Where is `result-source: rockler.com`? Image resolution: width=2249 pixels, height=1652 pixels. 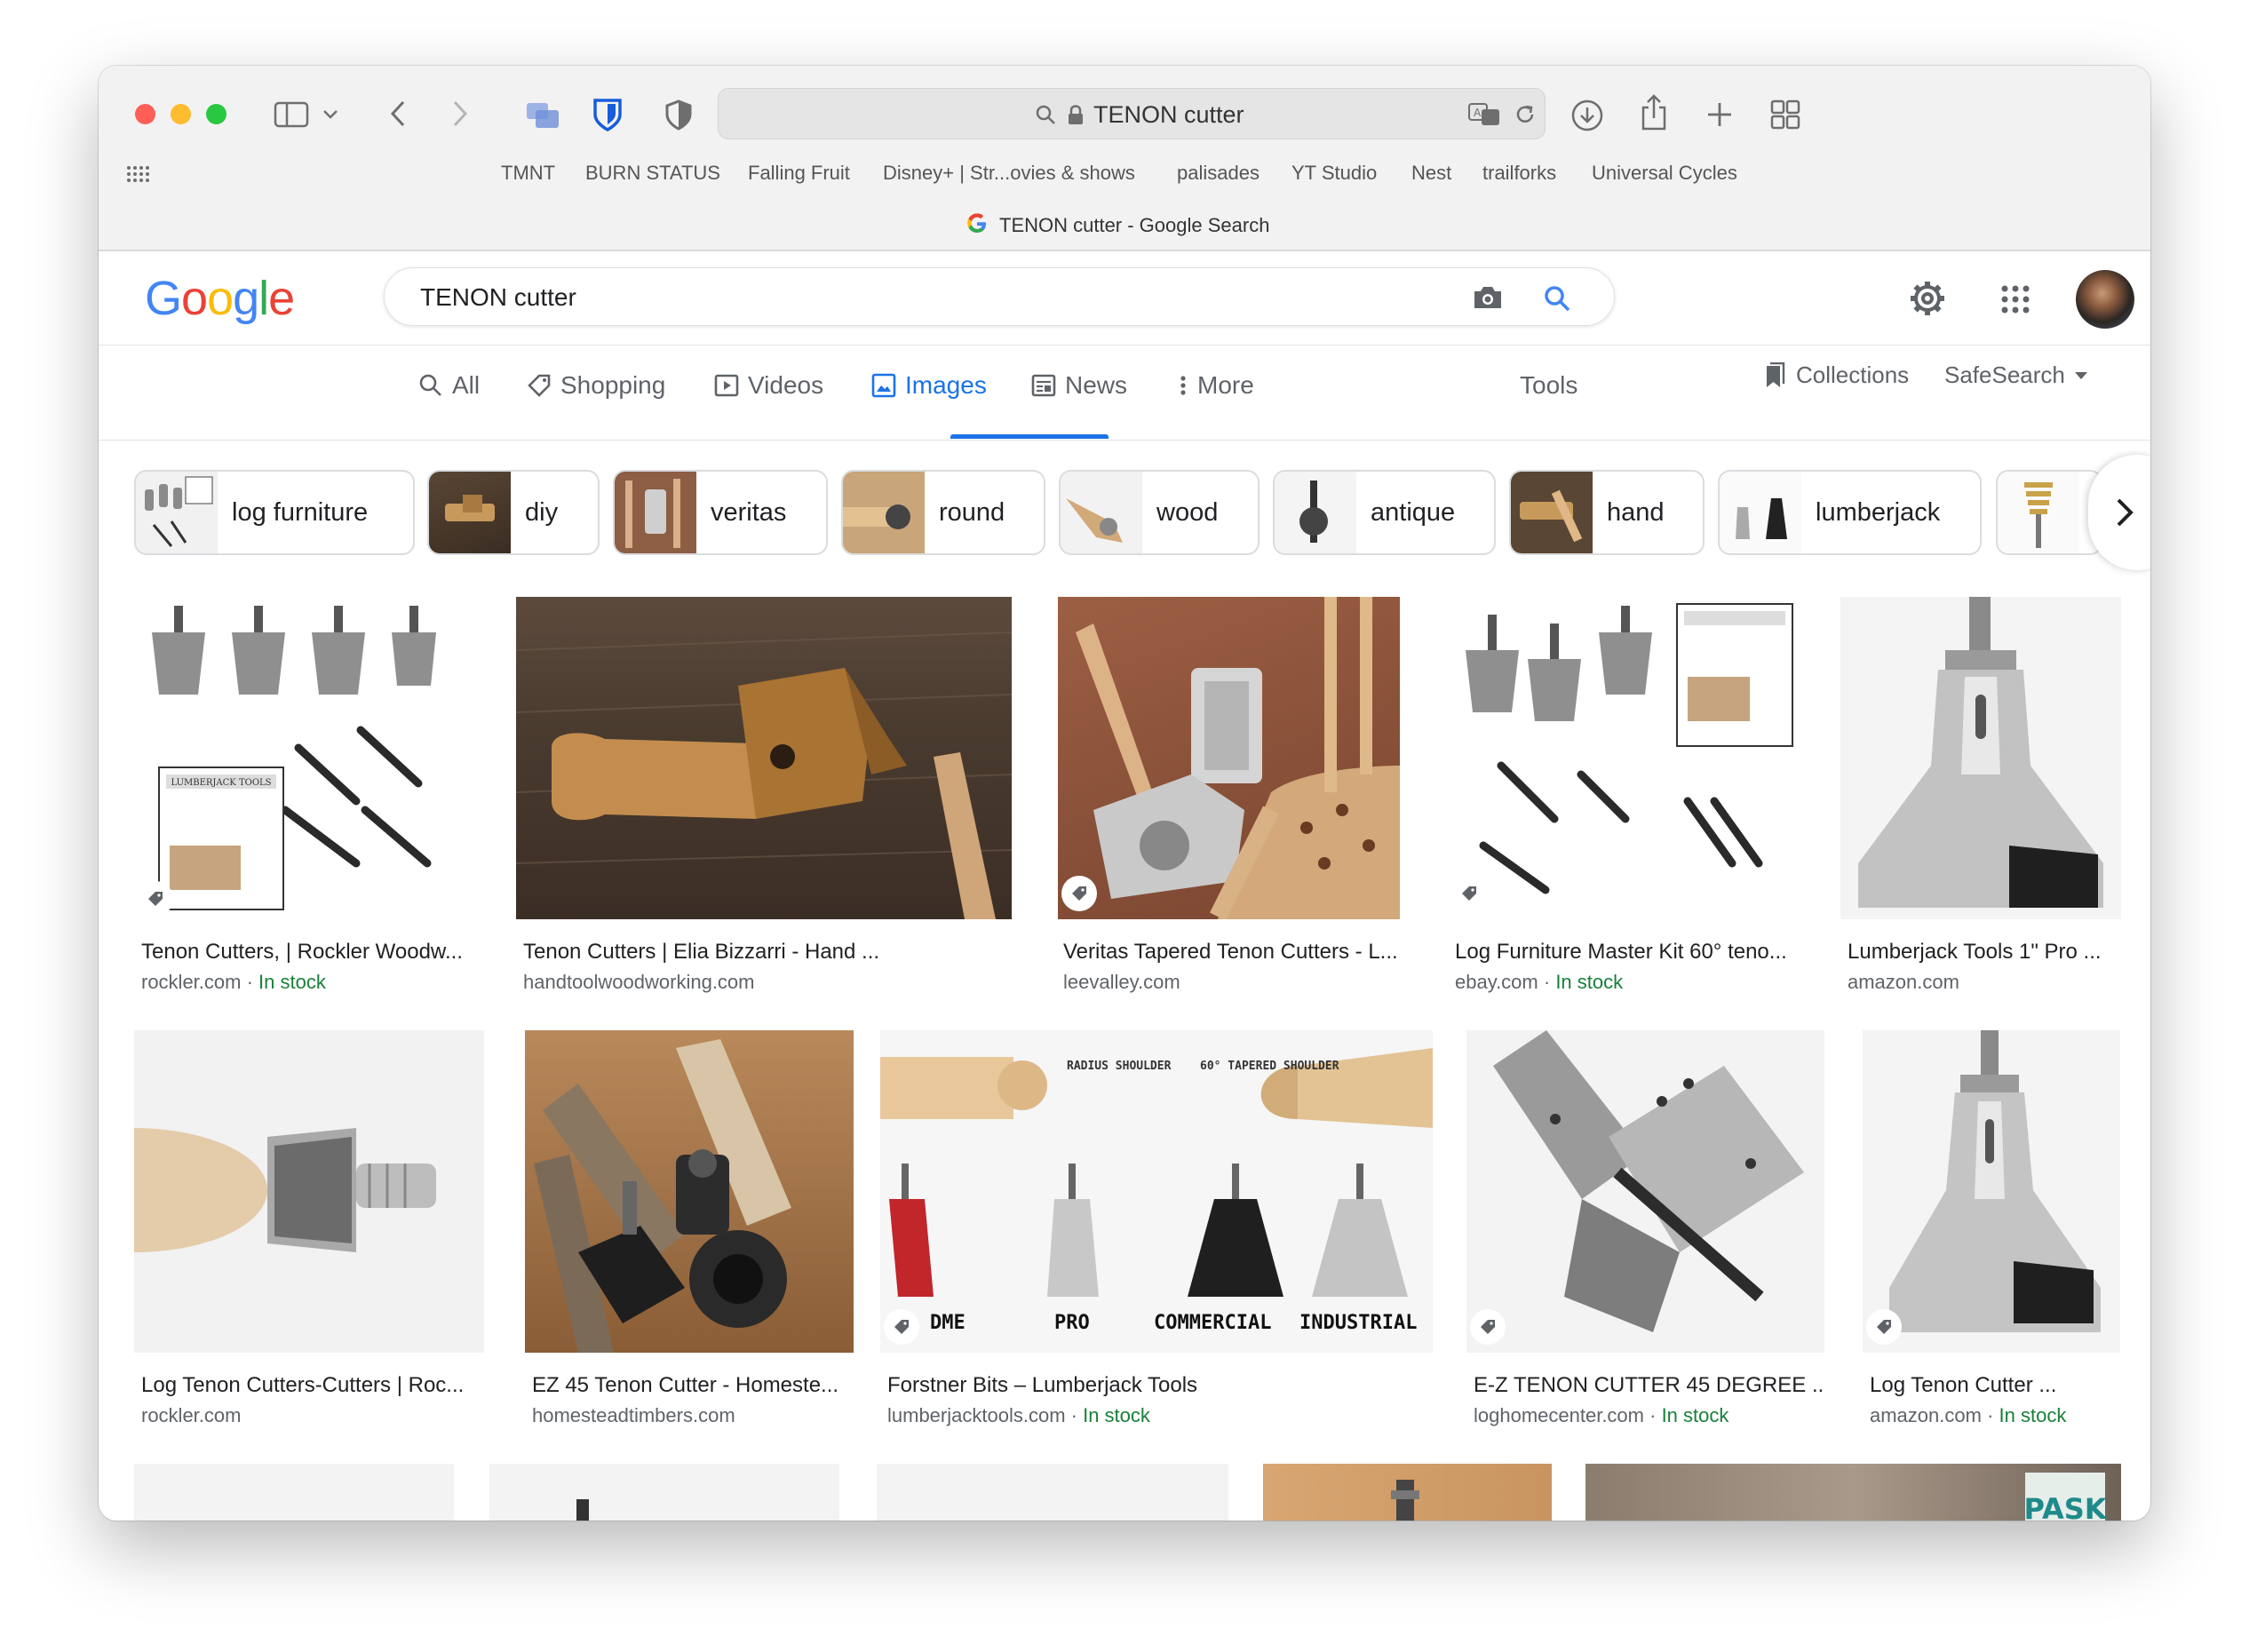 result-source: rockler.com is located at coordinates (191, 1415).